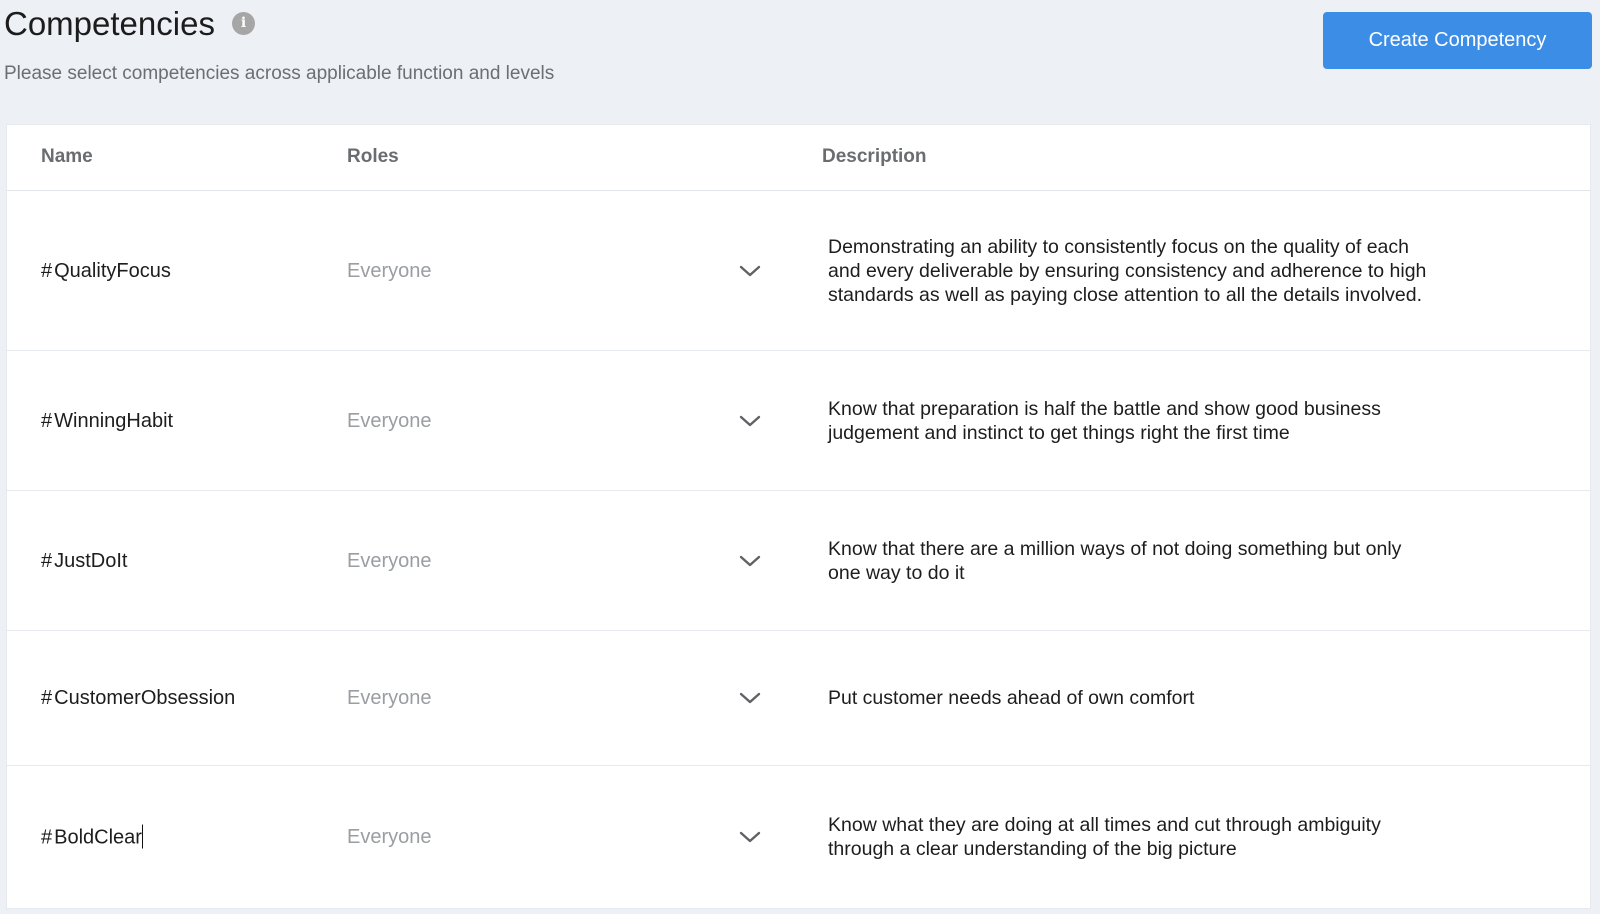 The width and height of the screenshot is (1600, 914). What do you see at coordinates (1011, 698) in the screenshot?
I see `competency-description: Put customer needs ahead of own comfort` at bounding box center [1011, 698].